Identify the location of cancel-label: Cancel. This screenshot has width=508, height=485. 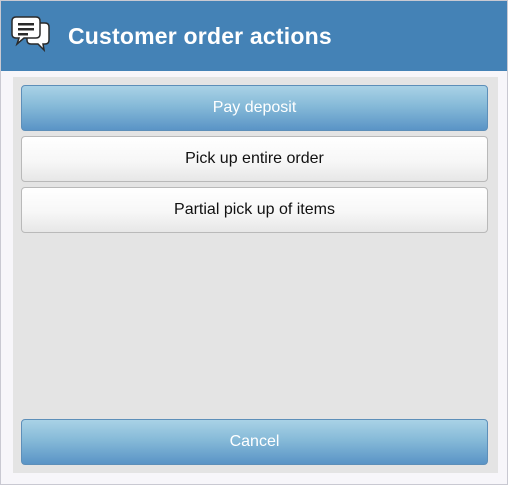
(254, 441).